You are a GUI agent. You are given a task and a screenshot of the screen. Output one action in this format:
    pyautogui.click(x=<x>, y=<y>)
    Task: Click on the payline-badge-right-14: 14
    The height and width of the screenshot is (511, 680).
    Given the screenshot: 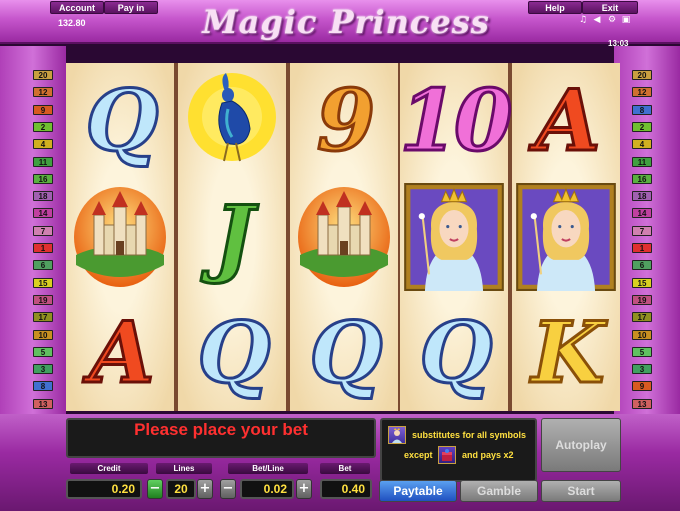 What is the action you would take?
    pyautogui.click(x=642, y=213)
    